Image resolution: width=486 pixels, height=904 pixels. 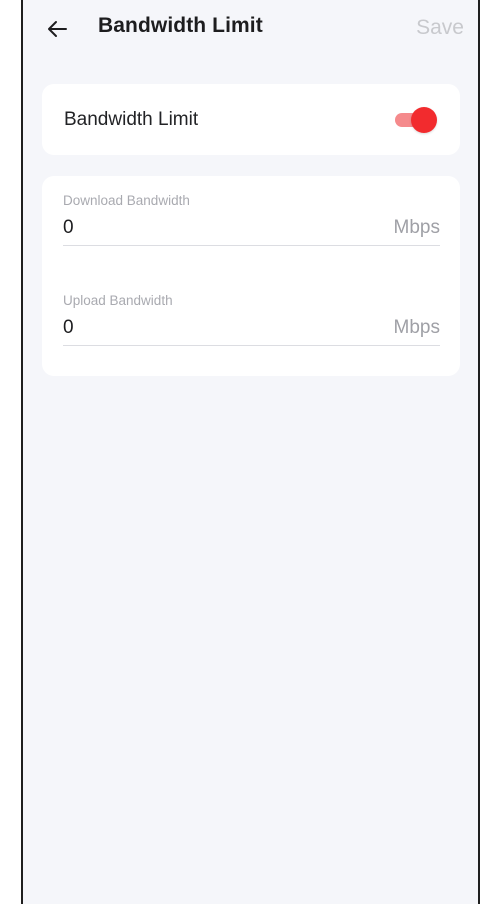 I want to click on upload-bandwidth-input: 0 Mbps, so click(x=251, y=330).